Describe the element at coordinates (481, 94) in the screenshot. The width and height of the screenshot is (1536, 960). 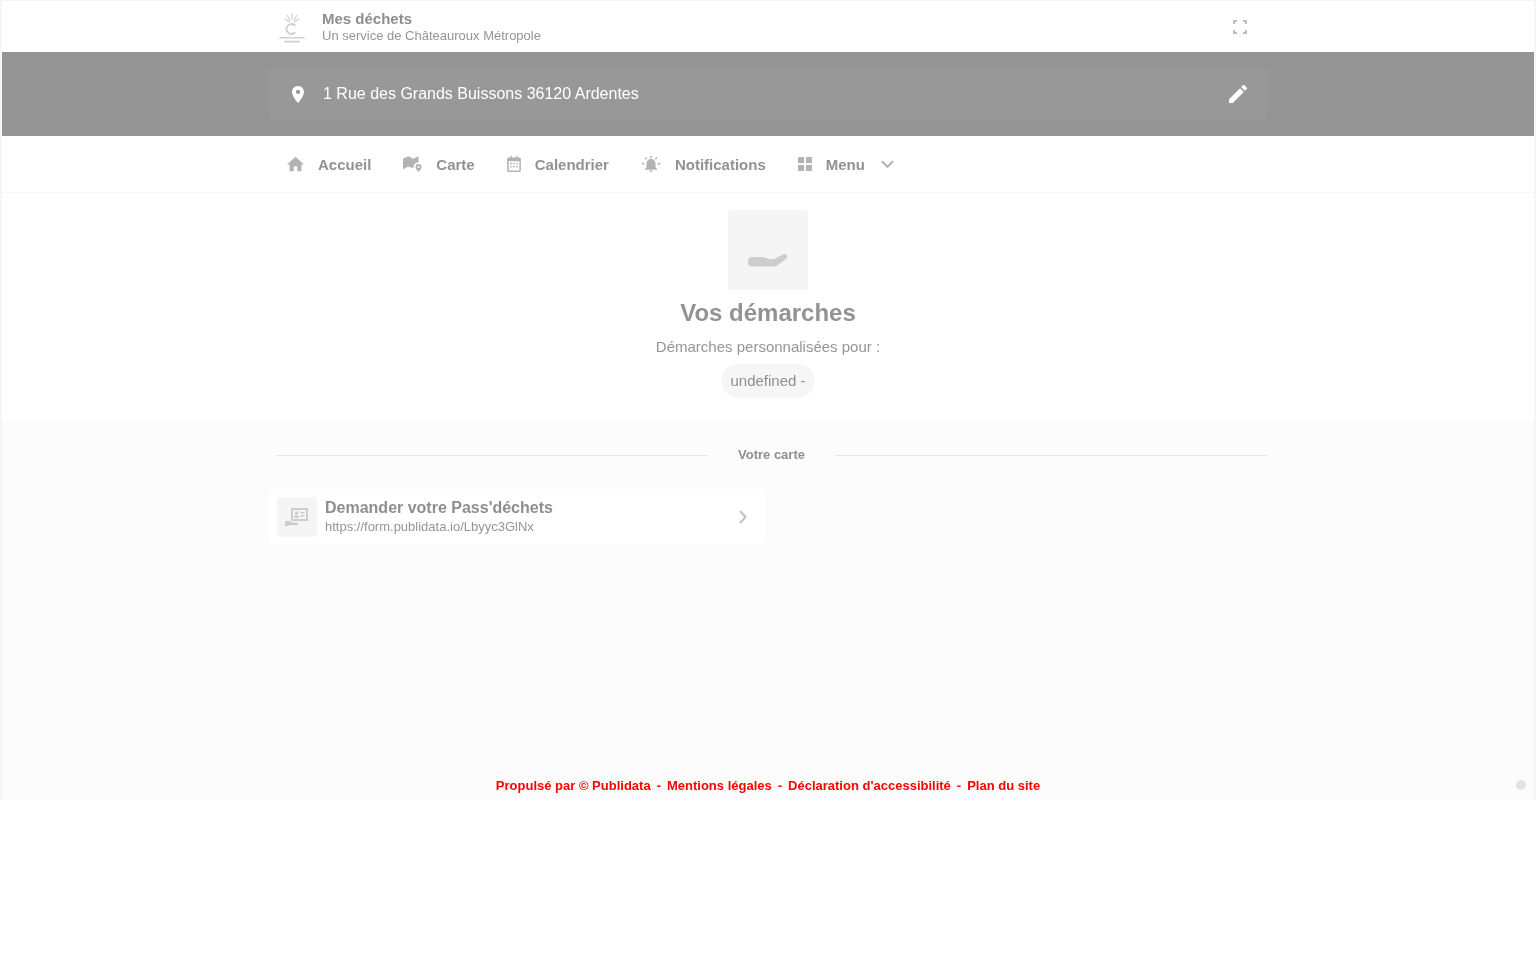
I see `address-text: 1 Rue des Grands Buissons 36120 Ardentes` at that location.